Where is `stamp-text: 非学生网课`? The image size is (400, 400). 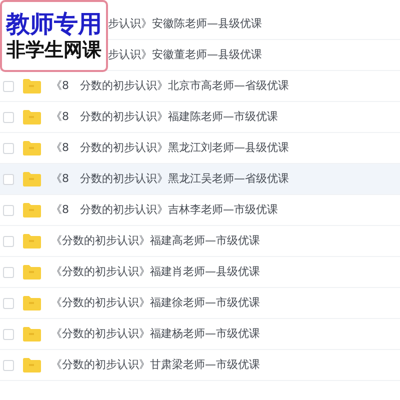 stamp-text: 非学生网课 is located at coordinates (54, 50).